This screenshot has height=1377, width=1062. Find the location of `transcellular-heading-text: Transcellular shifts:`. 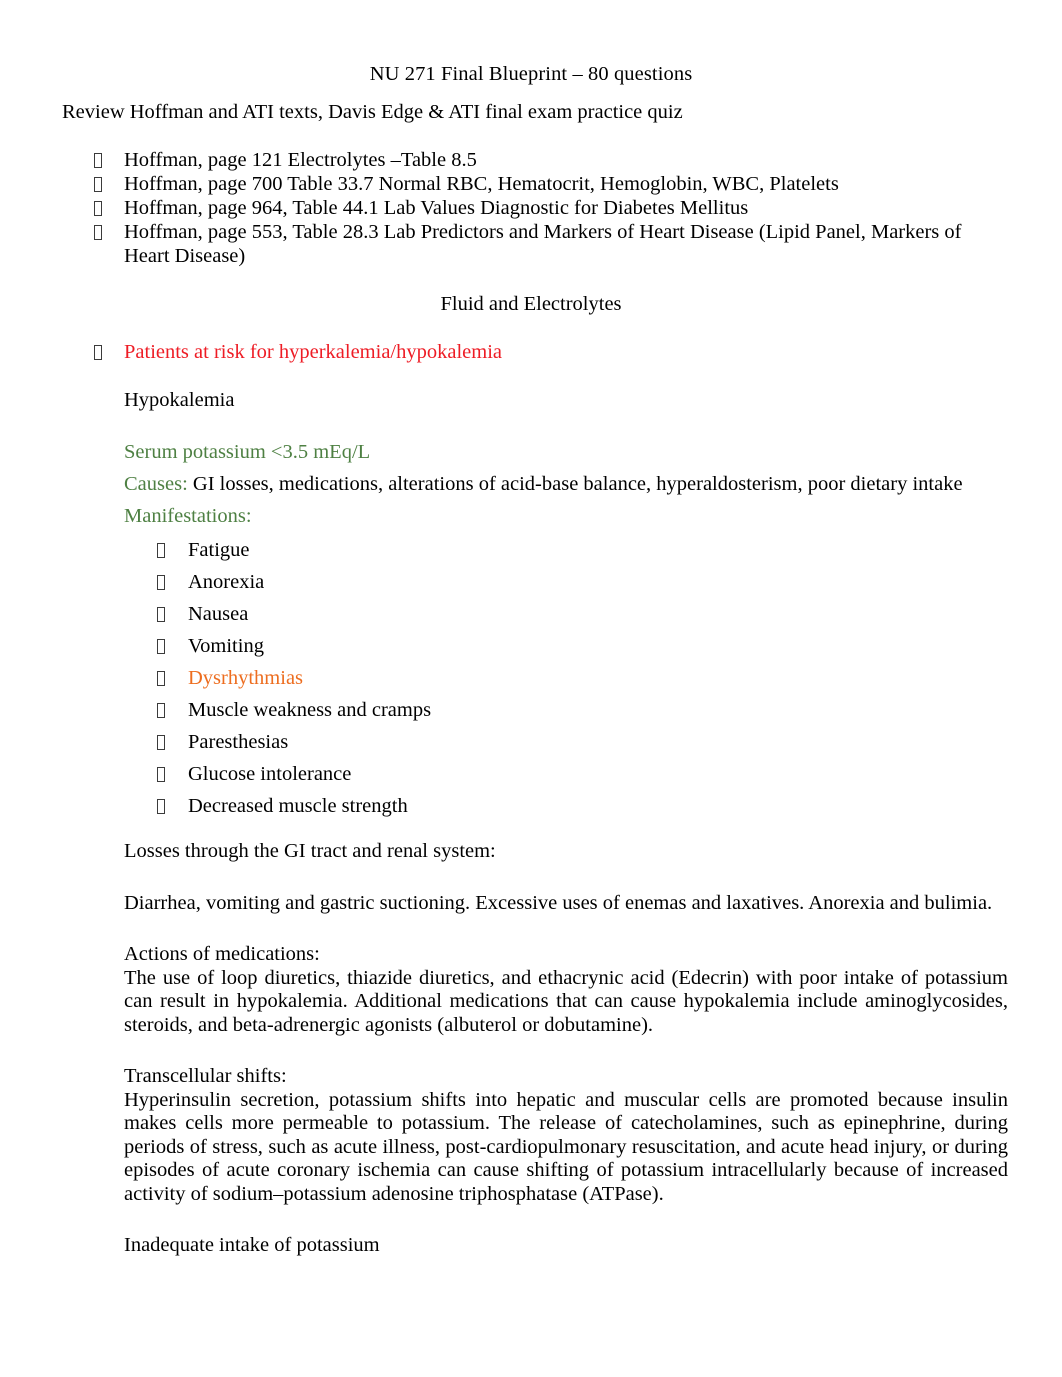

transcellular-heading-text: Transcellular shifts: is located at coordinates (205, 1076).